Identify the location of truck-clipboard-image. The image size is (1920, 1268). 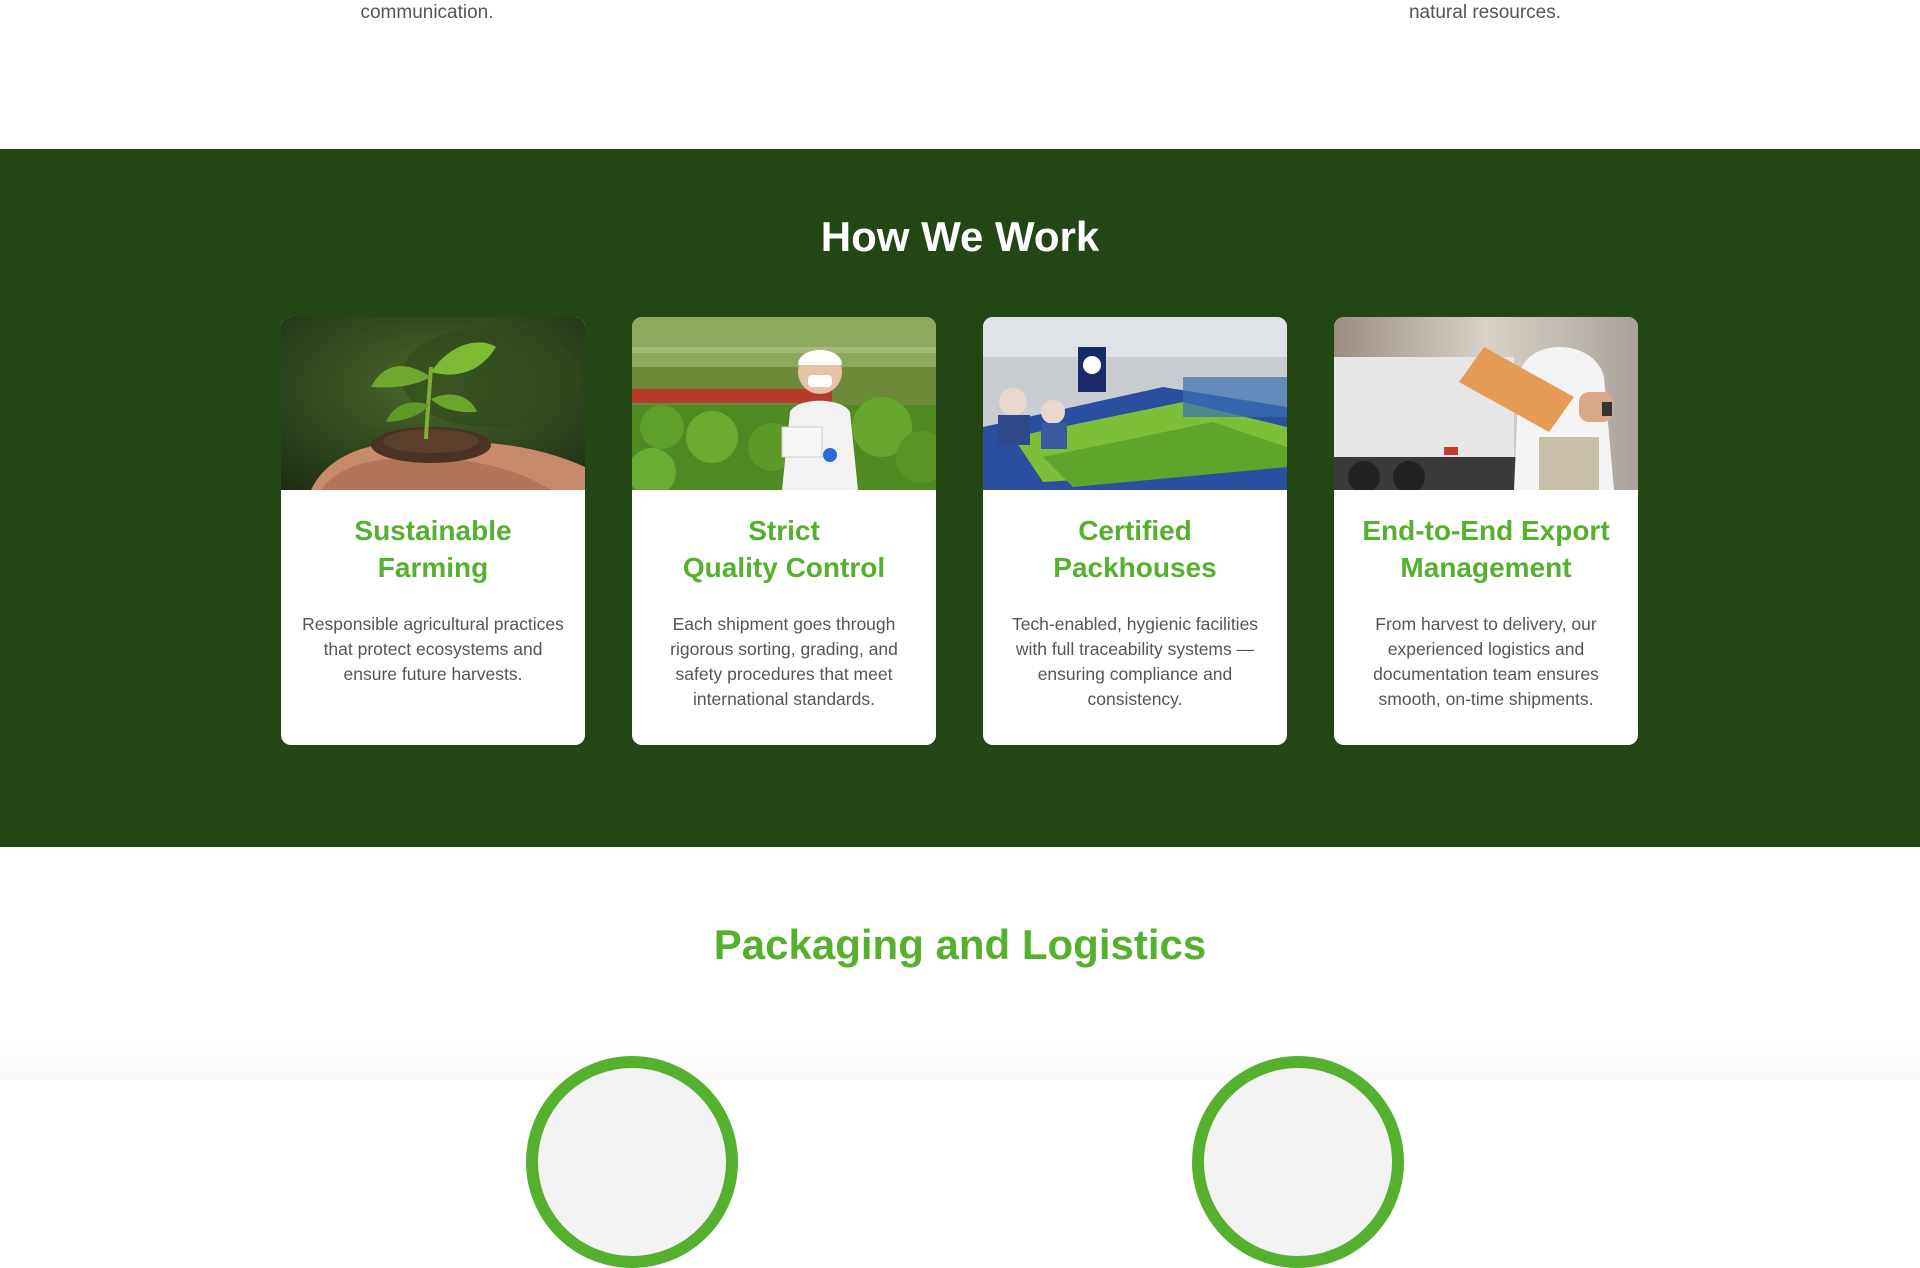
(1486, 403).